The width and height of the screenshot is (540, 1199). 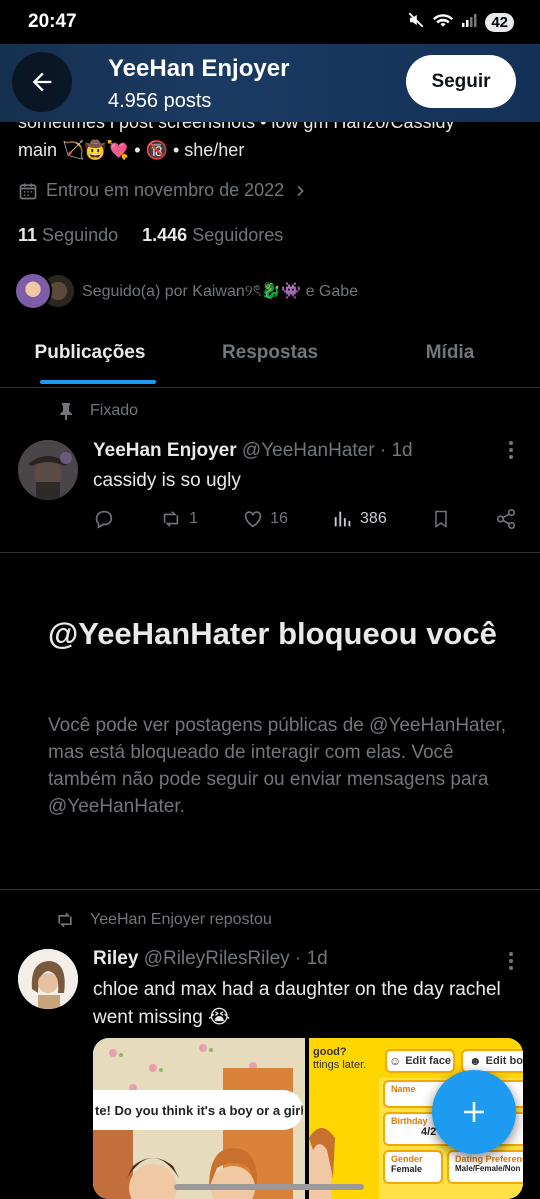 I want to click on profile-header: YeeHan Enjoyer 4.956 posts Seguir, so click(x=270, y=81).